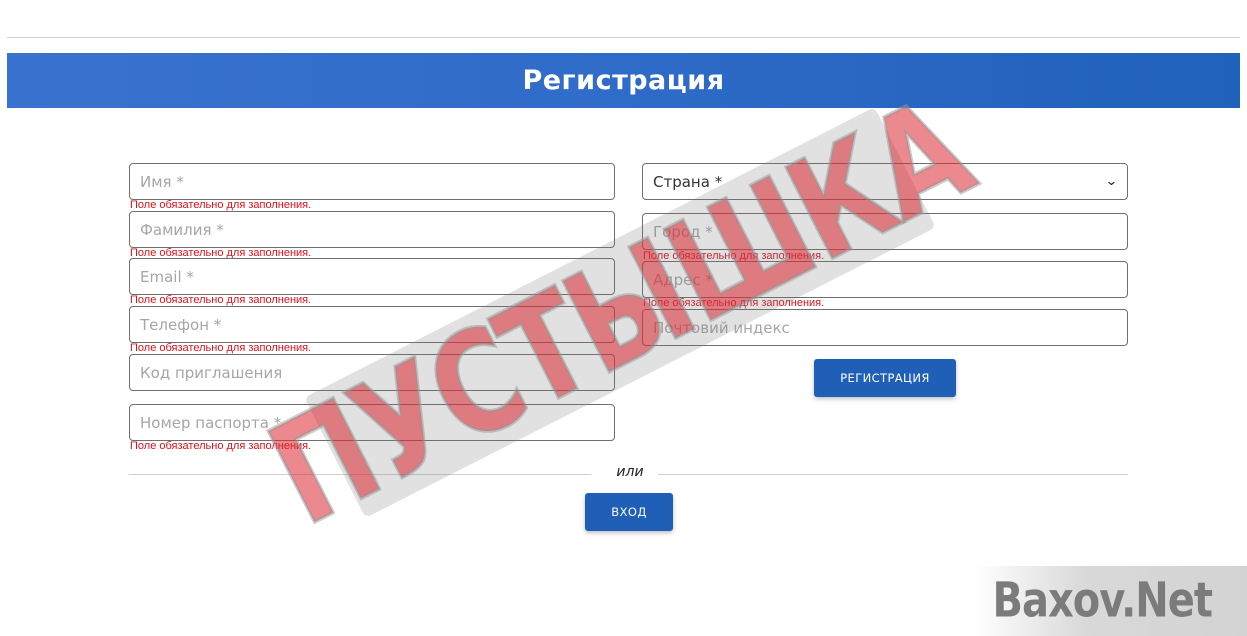 The height and width of the screenshot is (636, 1247). Describe the element at coordinates (885, 279) in the screenshot. I see `address-field` at that location.